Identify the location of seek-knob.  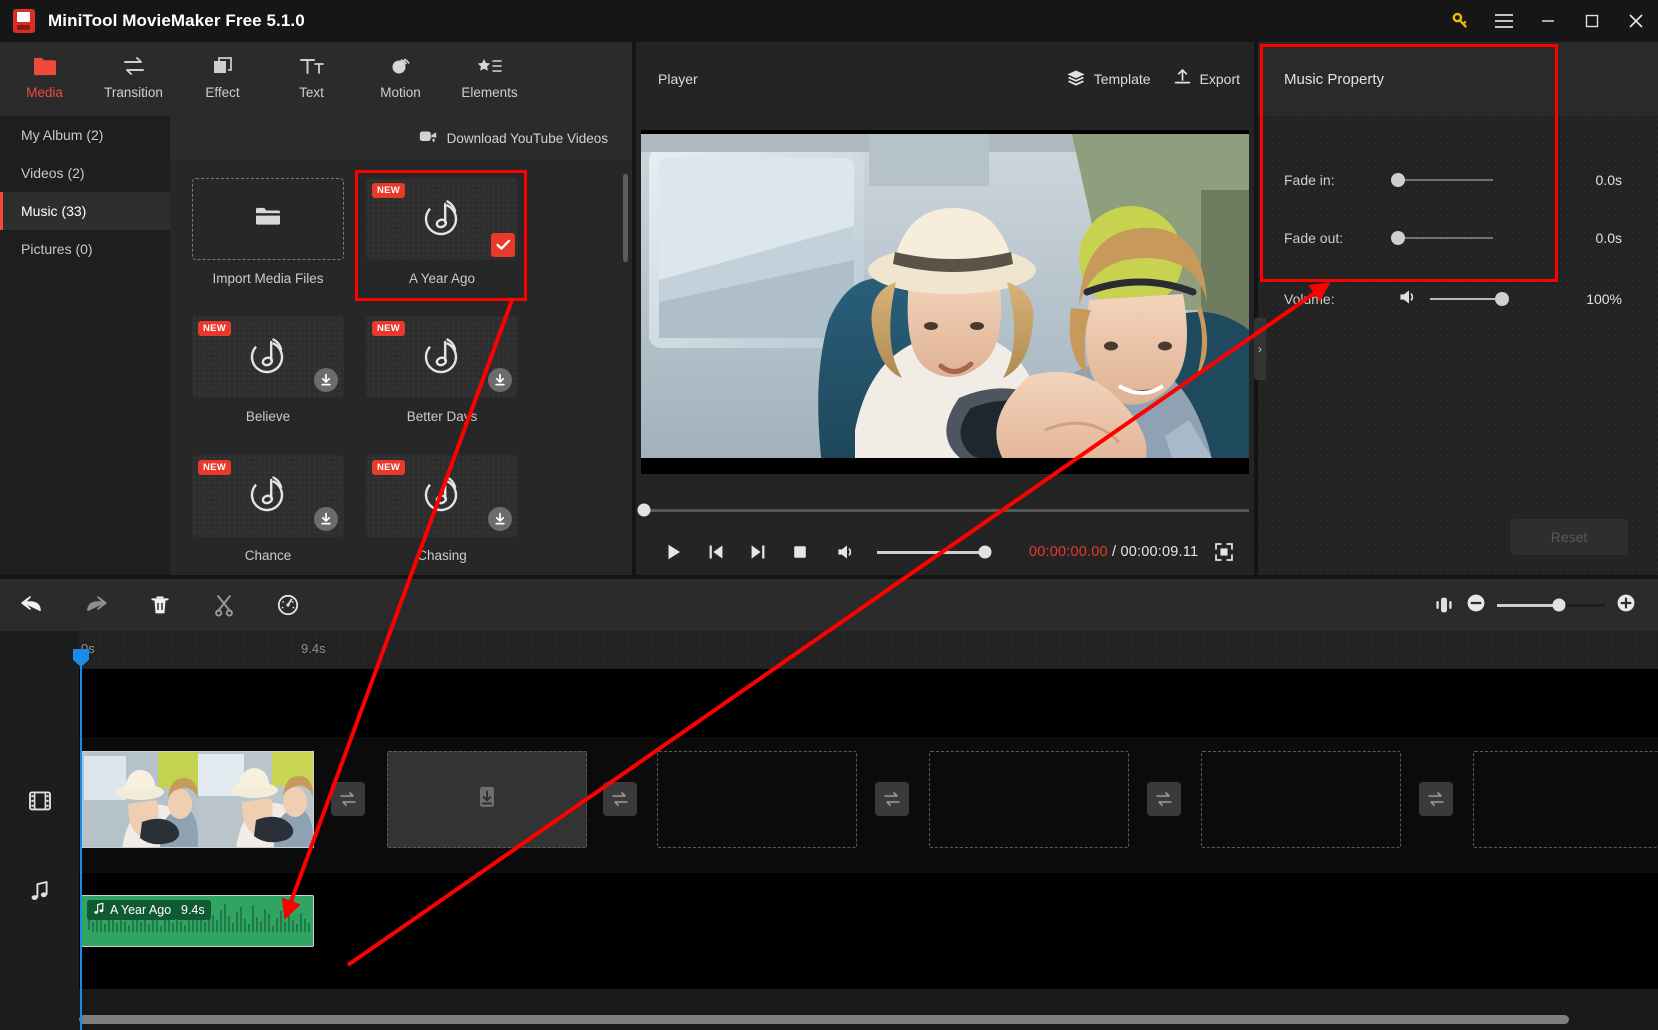
(644, 510).